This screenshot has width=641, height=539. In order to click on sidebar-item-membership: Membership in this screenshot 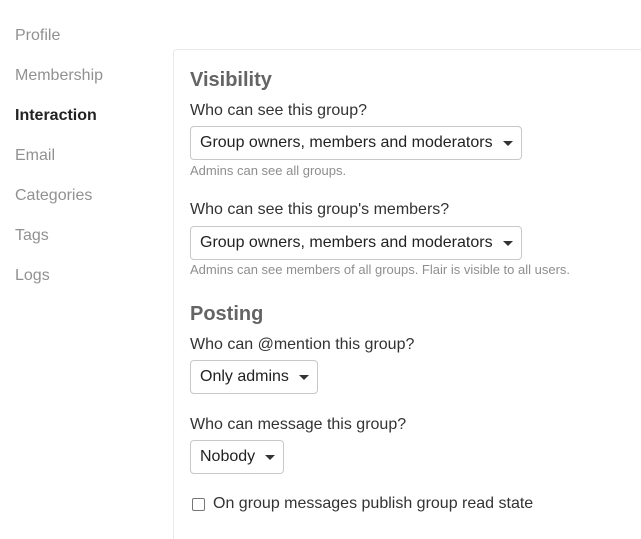, I will do `click(59, 76)`.